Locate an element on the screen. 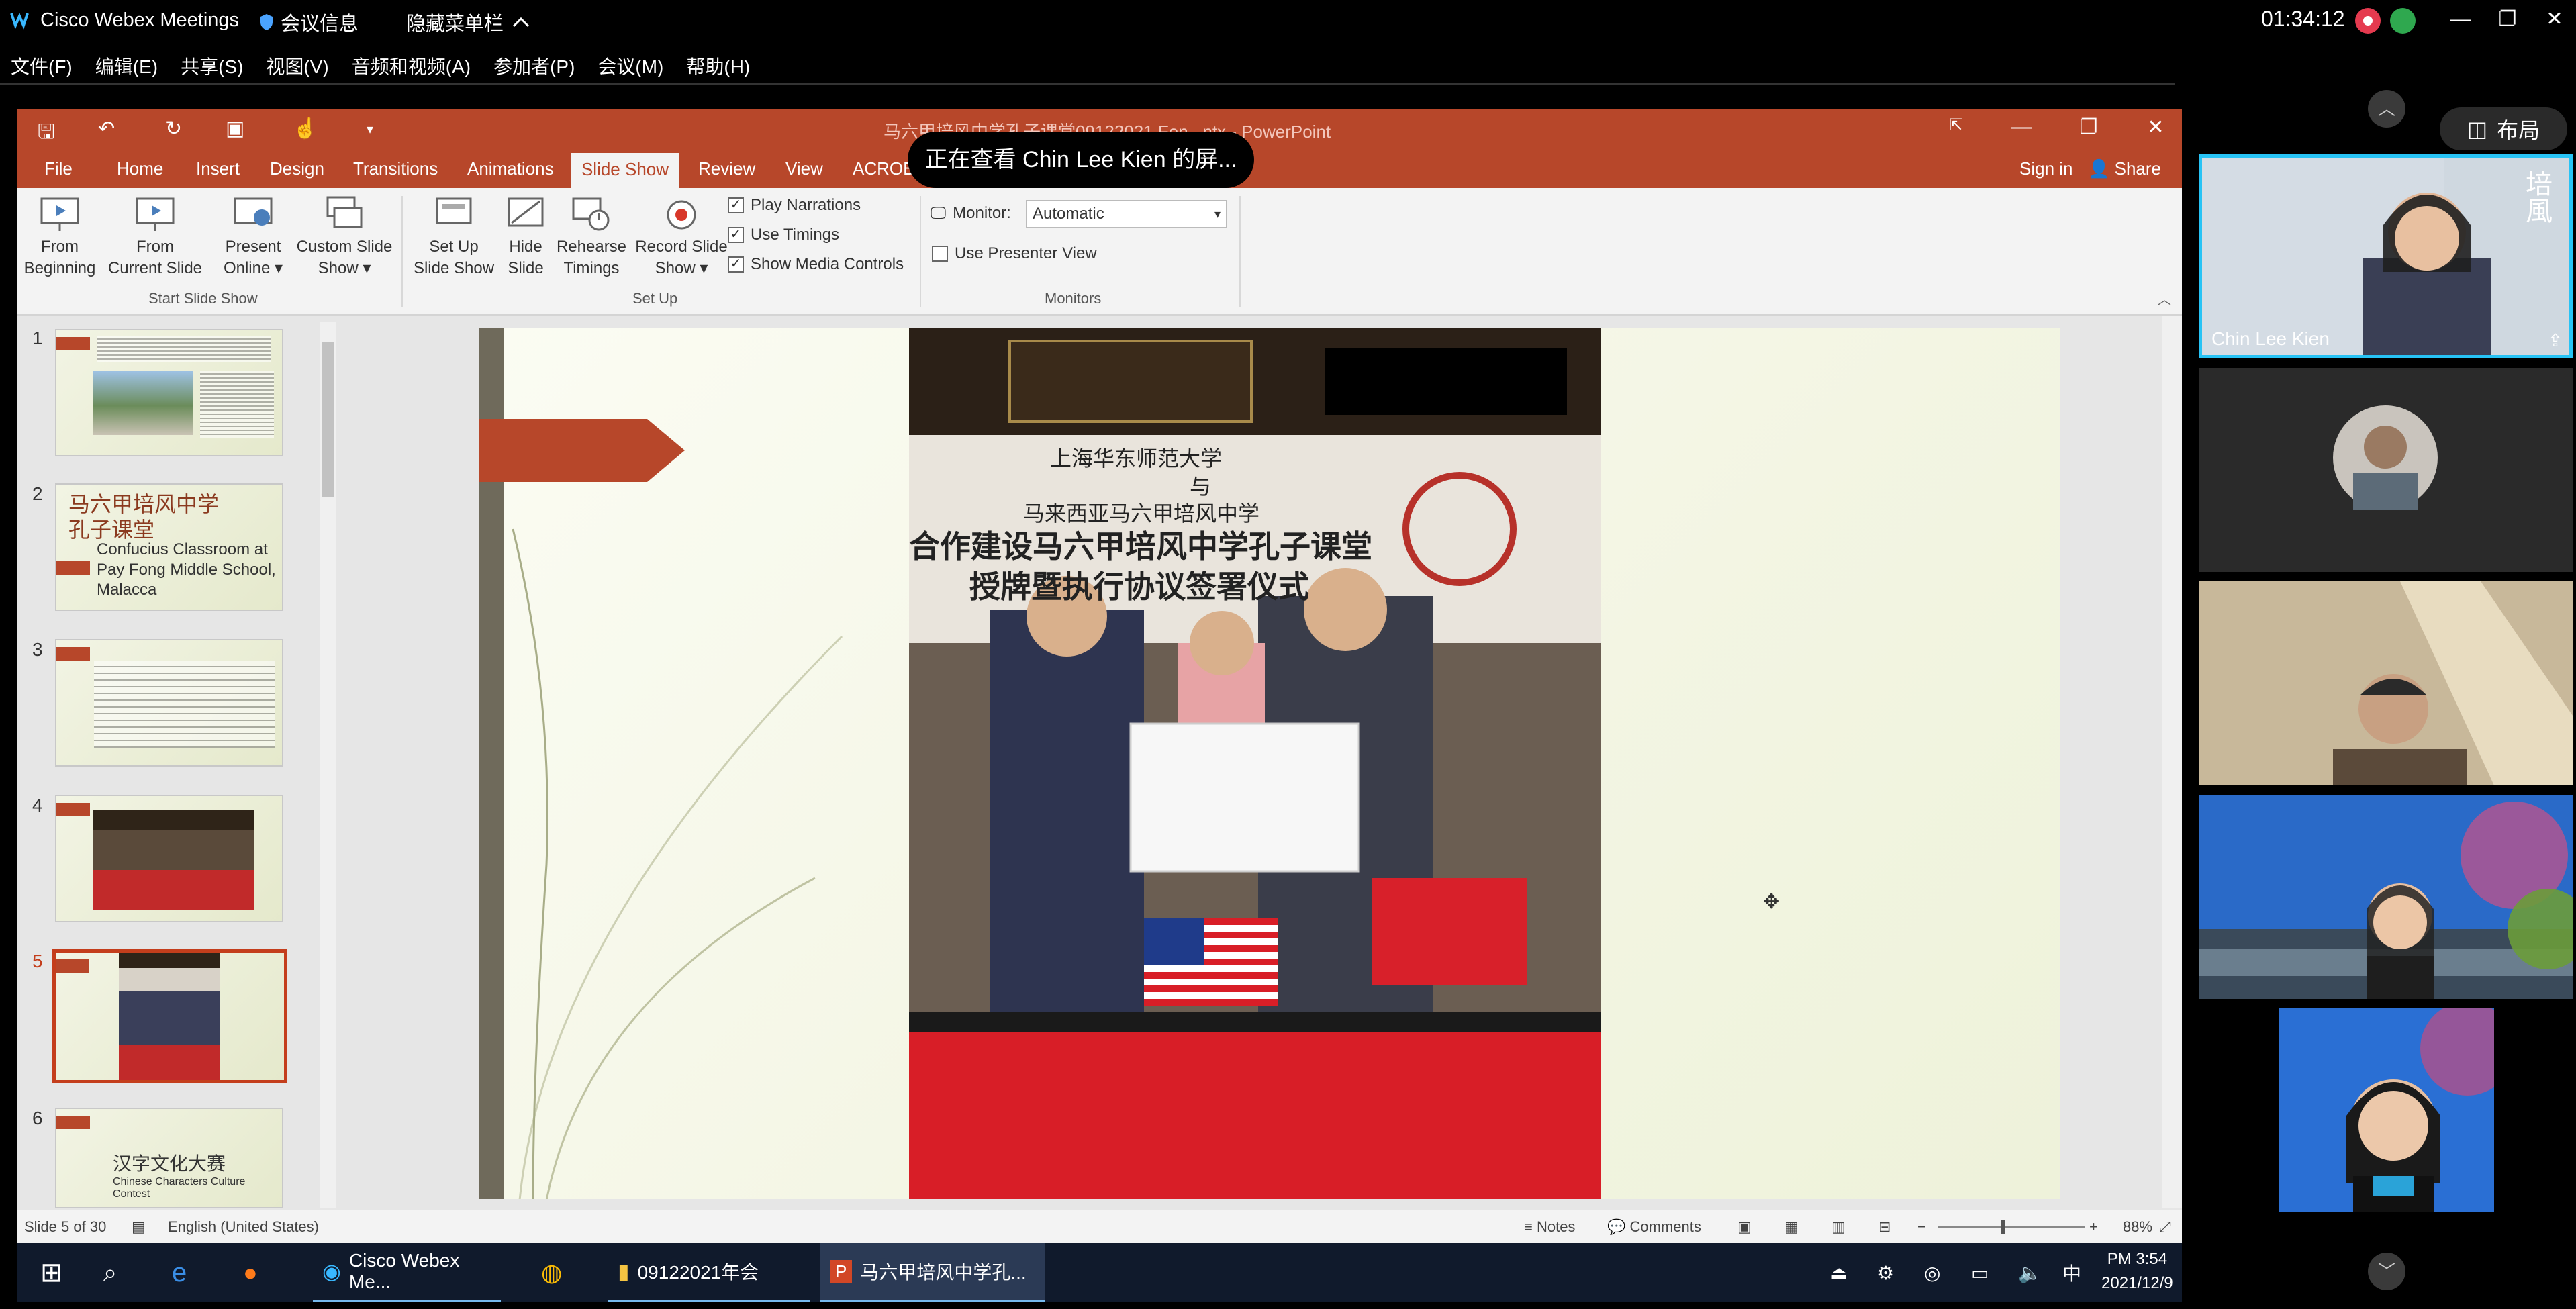 The height and width of the screenshot is (1309, 2576). layout-button: ◫ 布局 is located at coordinates (2503, 128).